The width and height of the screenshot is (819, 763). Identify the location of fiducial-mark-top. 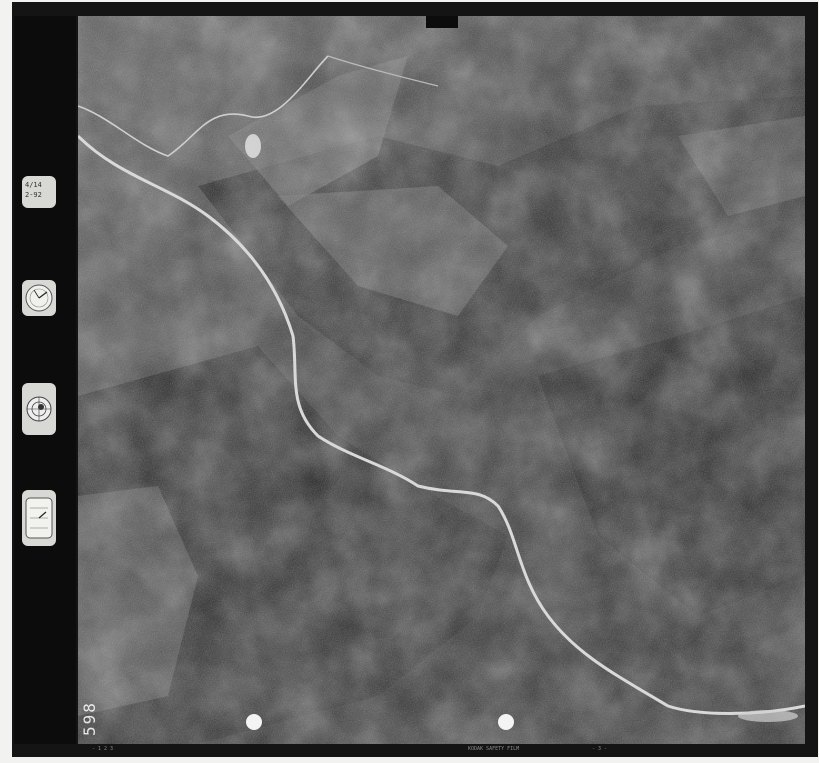
(442, 22).